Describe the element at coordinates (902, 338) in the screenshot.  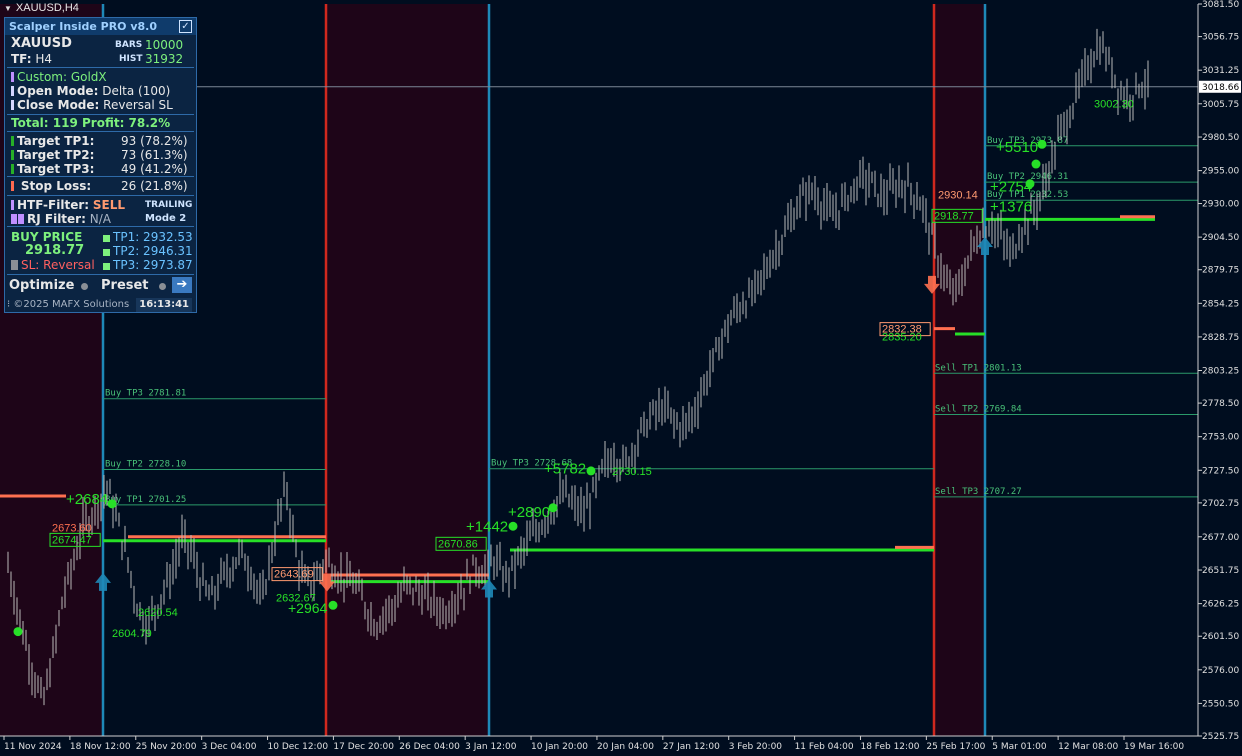
I see `chart-annotation: 2835.20` at that location.